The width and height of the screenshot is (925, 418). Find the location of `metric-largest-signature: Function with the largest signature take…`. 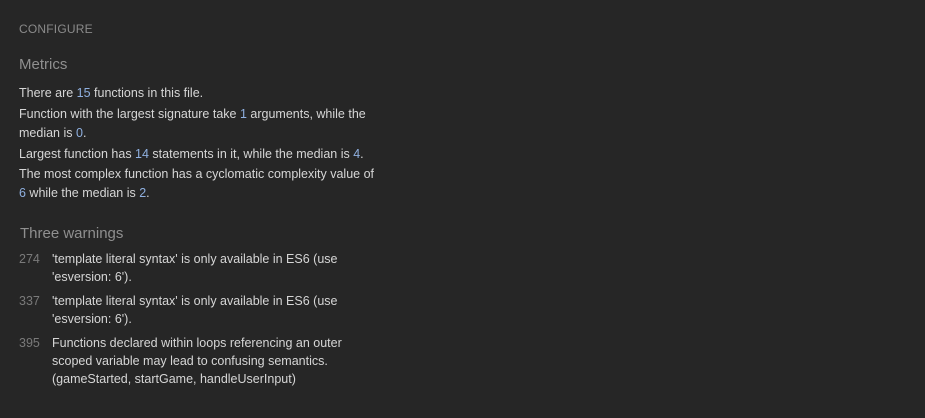

metric-largest-signature: Function with the largest signature take… is located at coordinates (199, 124).